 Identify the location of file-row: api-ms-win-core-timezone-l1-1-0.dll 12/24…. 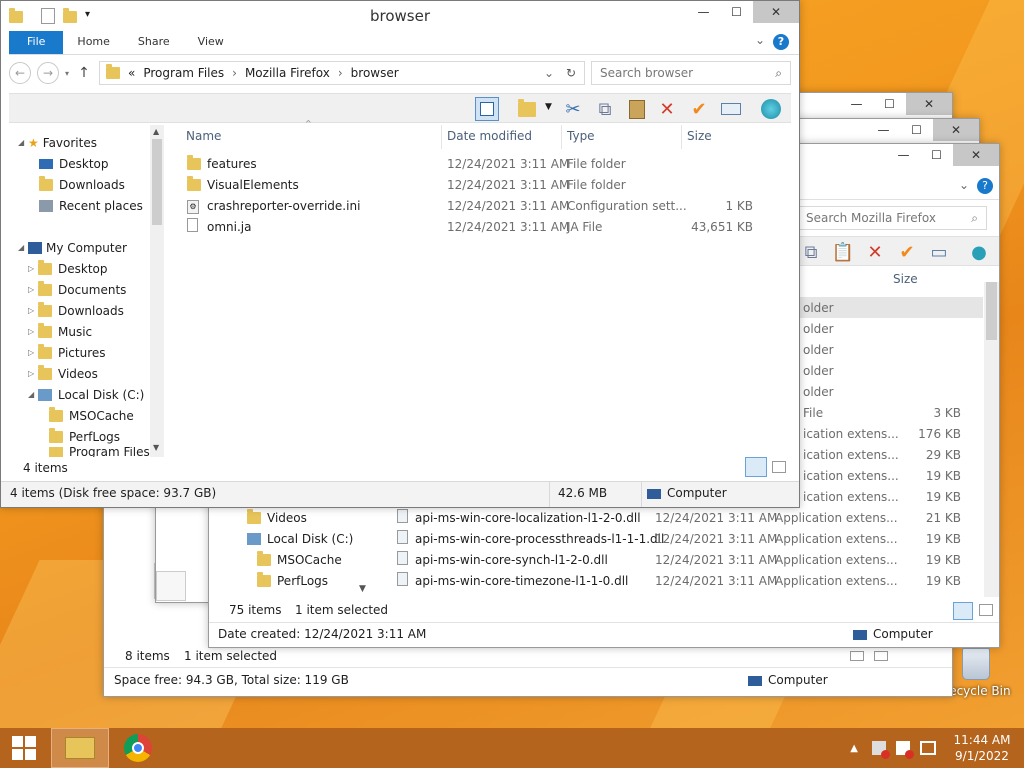
(686, 580).